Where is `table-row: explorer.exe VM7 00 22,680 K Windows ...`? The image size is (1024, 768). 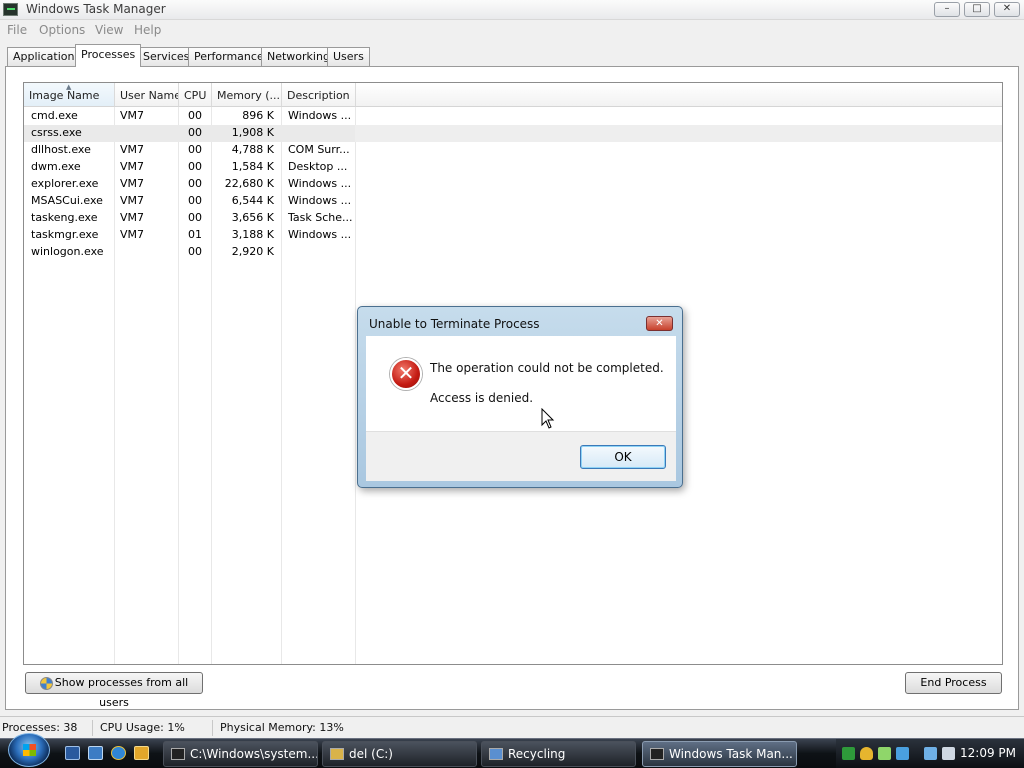
table-row: explorer.exe VM7 00 22,680 K Windows ... is located at coordinates (513, 184).